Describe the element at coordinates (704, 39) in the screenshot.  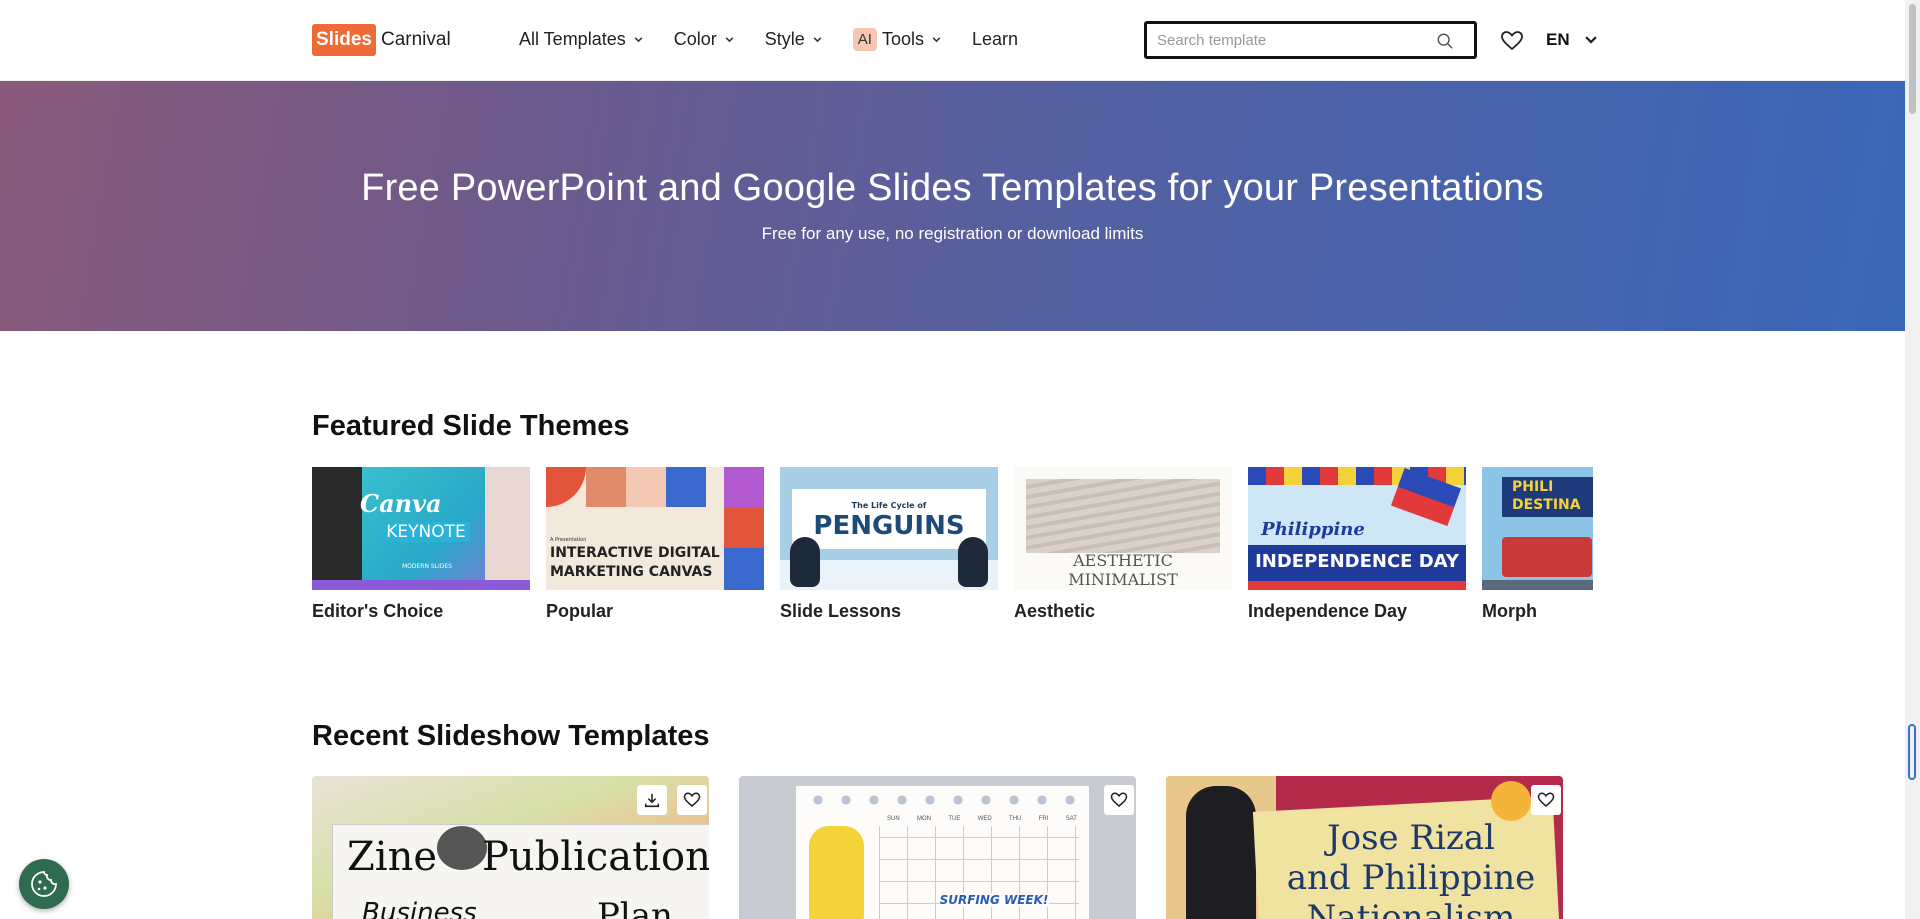
I see `nav-color: Color` at that location.